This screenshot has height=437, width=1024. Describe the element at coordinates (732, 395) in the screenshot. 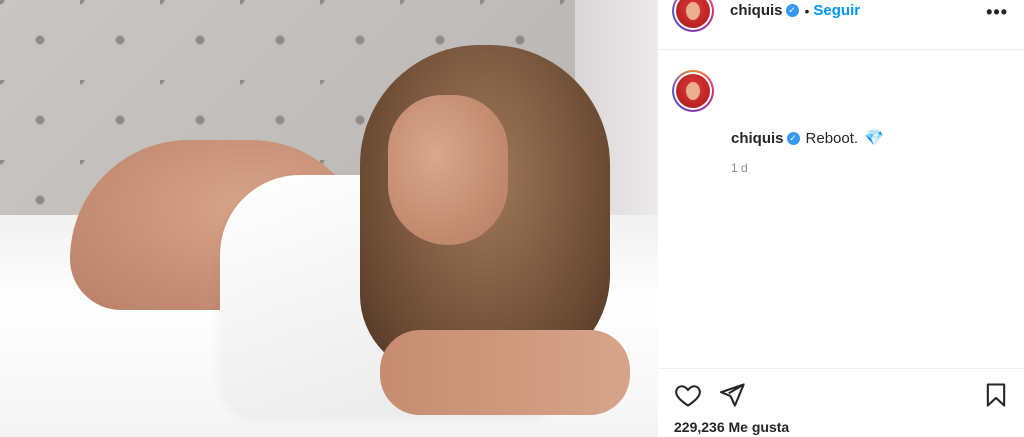

I see `send-icon` at that location.